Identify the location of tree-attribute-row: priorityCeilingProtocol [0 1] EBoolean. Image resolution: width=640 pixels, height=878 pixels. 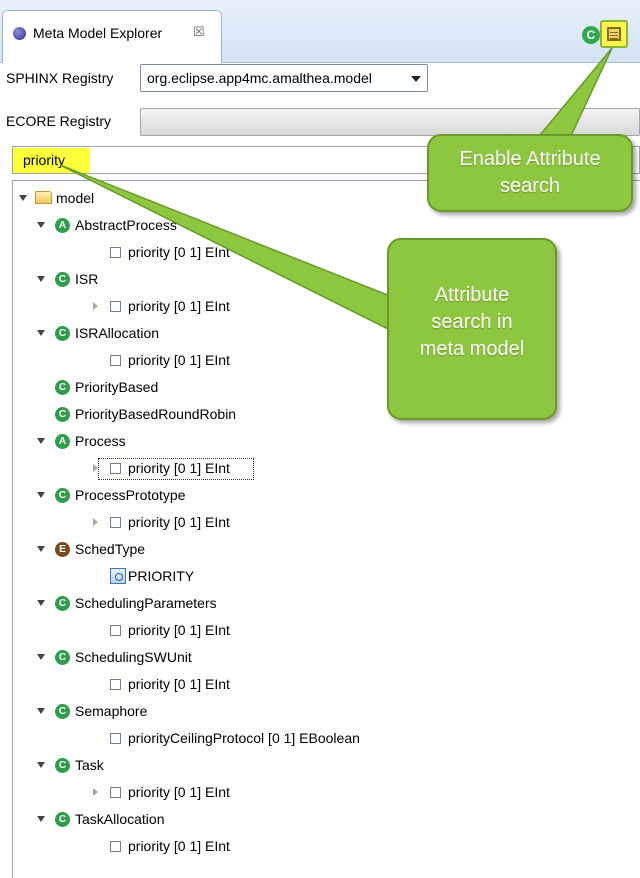
(323, 740).